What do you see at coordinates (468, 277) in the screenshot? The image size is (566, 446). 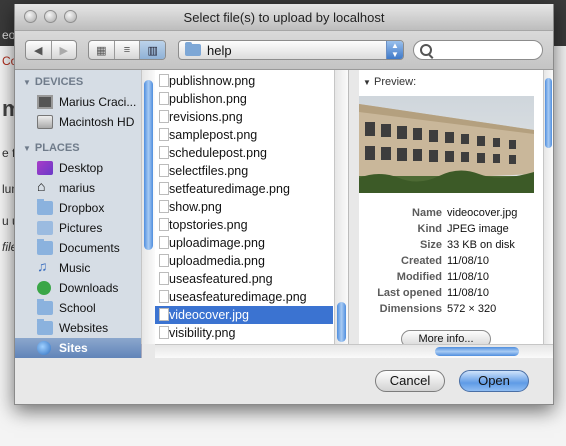 I see `meta-value: 11/08/10` at bounding box center [468, 277].